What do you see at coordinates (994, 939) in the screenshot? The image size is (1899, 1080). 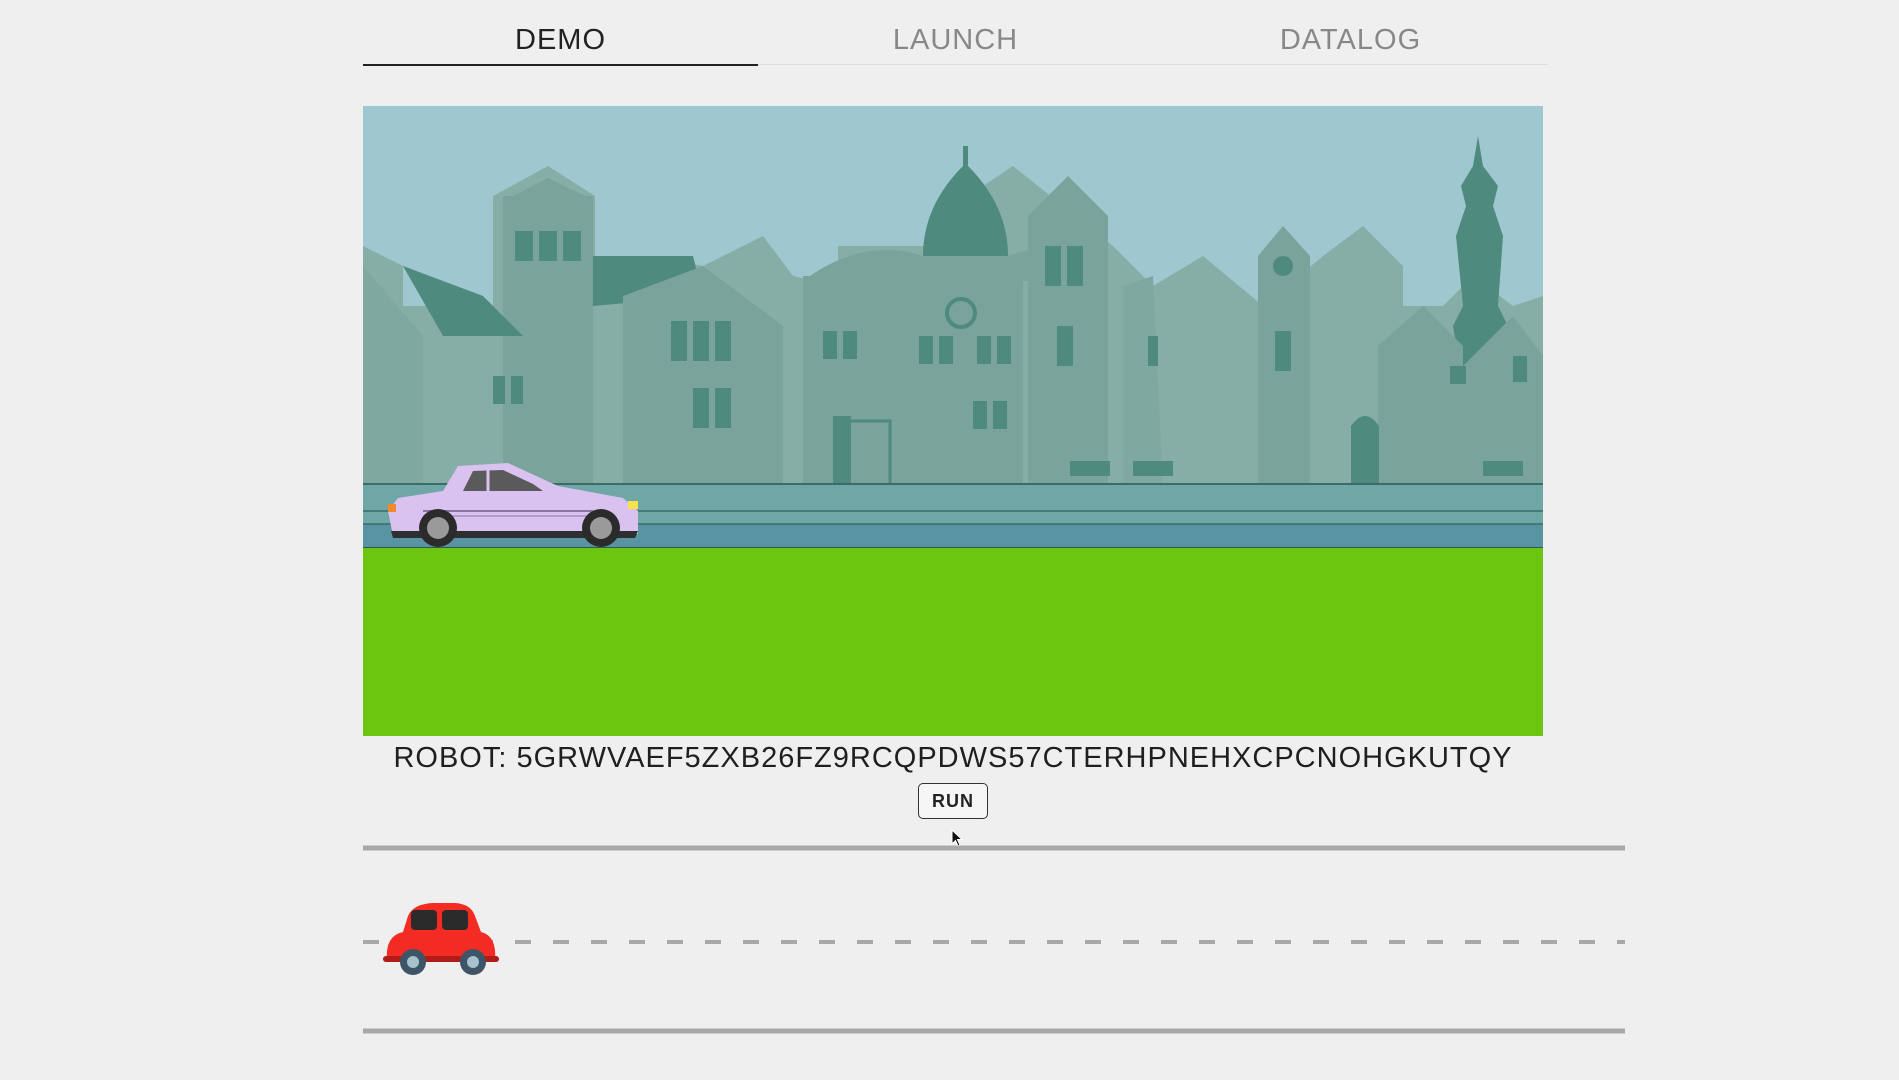 I see `progress-track` at bounding box center [994, 939].